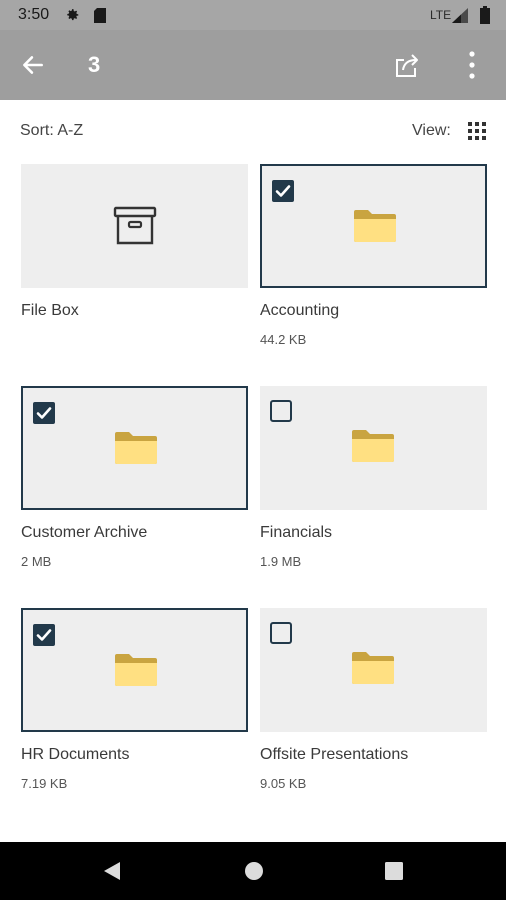  What do you see at coordinates (112, 871) in the screenshot?
I see `back-triangle-icon` at bounding box center [112, 871].